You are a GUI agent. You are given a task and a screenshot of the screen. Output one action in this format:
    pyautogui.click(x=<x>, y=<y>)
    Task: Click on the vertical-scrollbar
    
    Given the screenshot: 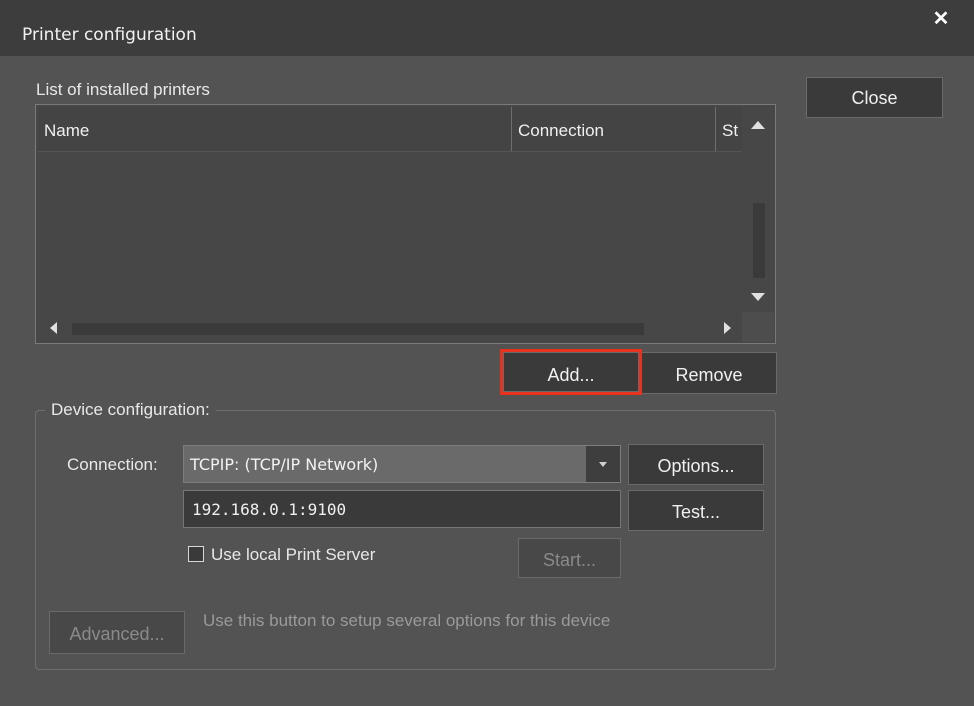 What is the action you would take?
    pyautogui.click(x=758, y=209)
    